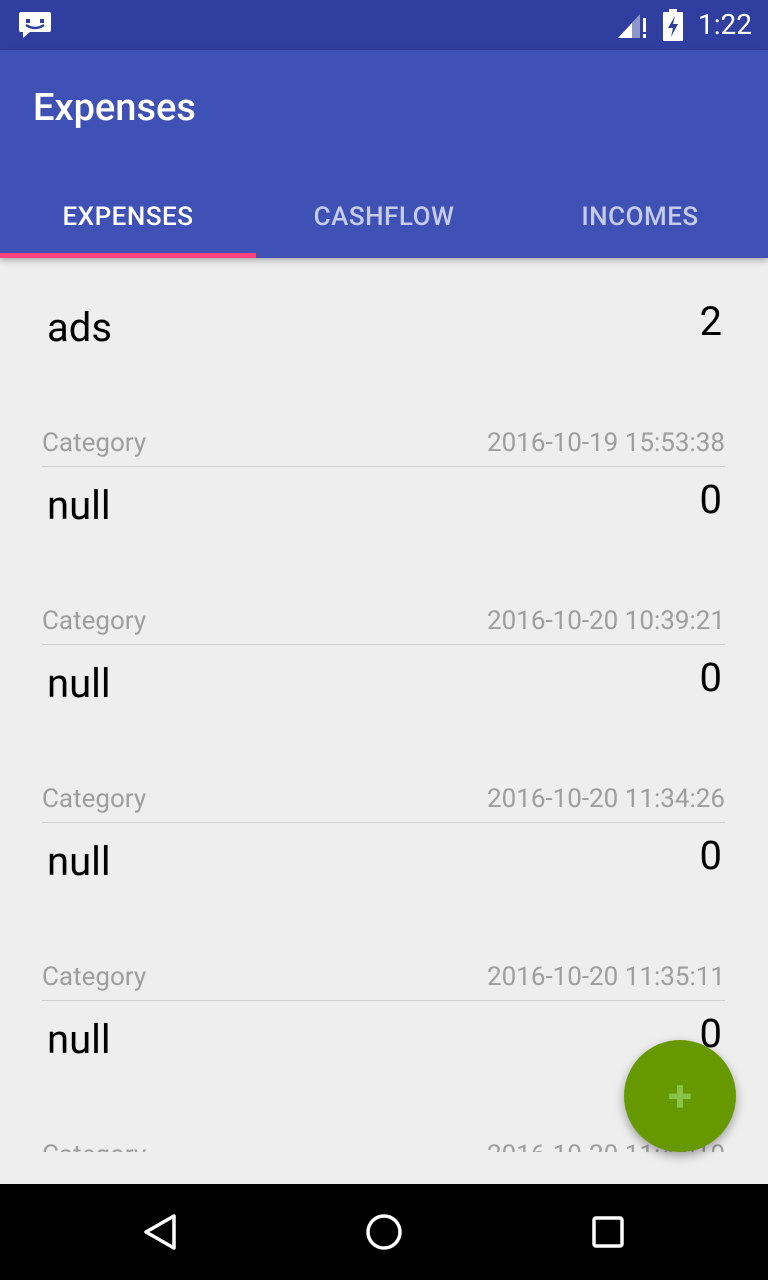 The width and height of the screenshot is (768, 1280). What do you see at coordinates (79, 327) in the screenshot?
I see `item-name: ads` at bounding box center [79, 327].